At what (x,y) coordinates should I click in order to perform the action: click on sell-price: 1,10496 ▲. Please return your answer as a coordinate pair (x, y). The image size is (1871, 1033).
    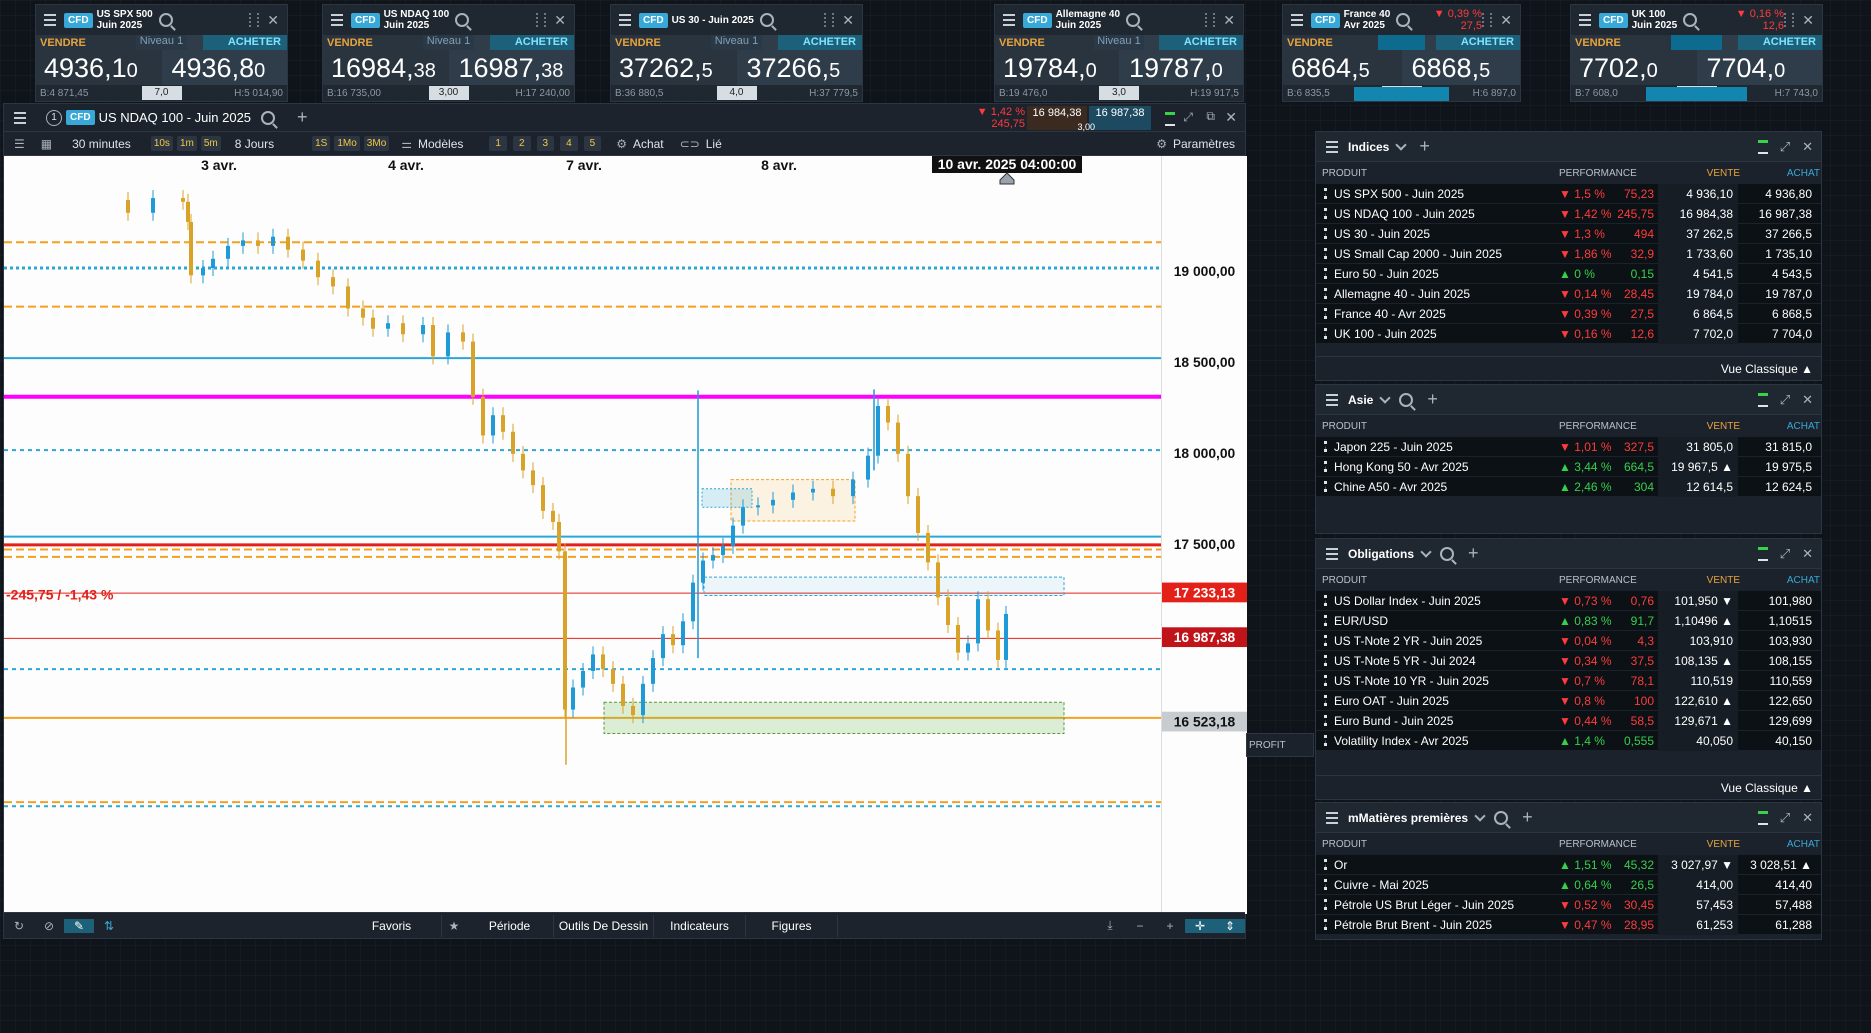
    Looking at the image, I should click on (1698, 620).